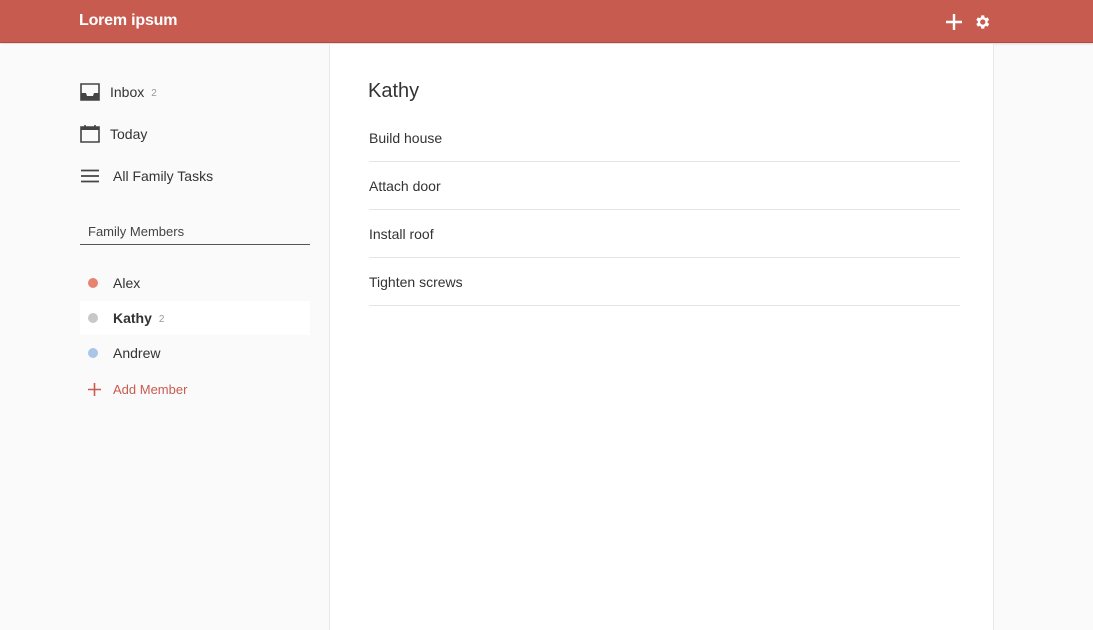 Image resolution: width=1093 pixels, height=630 pixels. Describe the element at coordinates (195, 92) in the screenshot. I see `sidebar-item-inbox: Inbox 2` at that location.